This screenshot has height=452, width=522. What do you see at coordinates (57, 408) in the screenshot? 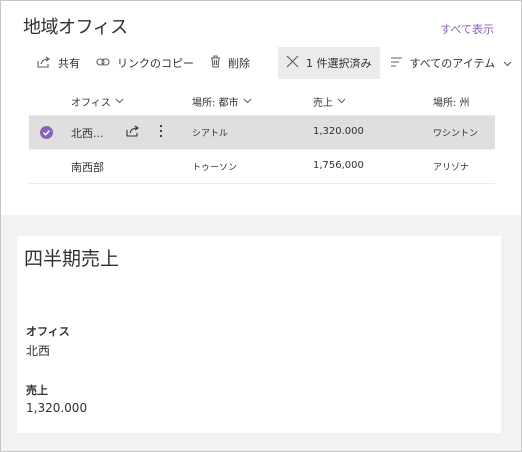
I see `sales-field-value: 1,320.000` at bounding box center [57, 408].